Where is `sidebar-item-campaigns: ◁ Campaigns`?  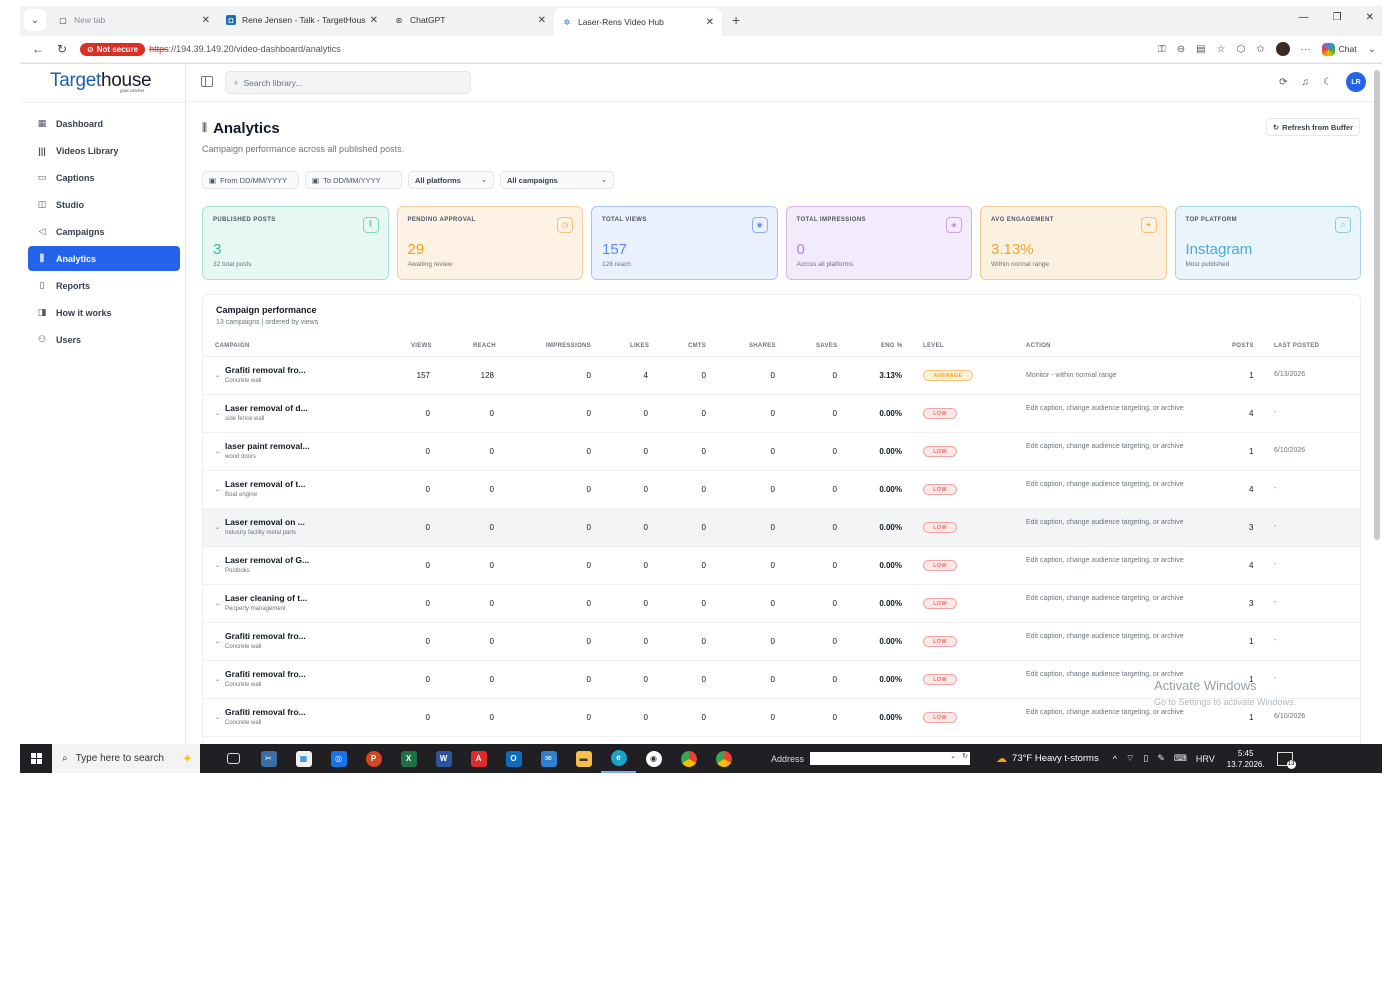
sidebar-item-campaigns: ◁ Campaigns is located at coordinates (104, 231).